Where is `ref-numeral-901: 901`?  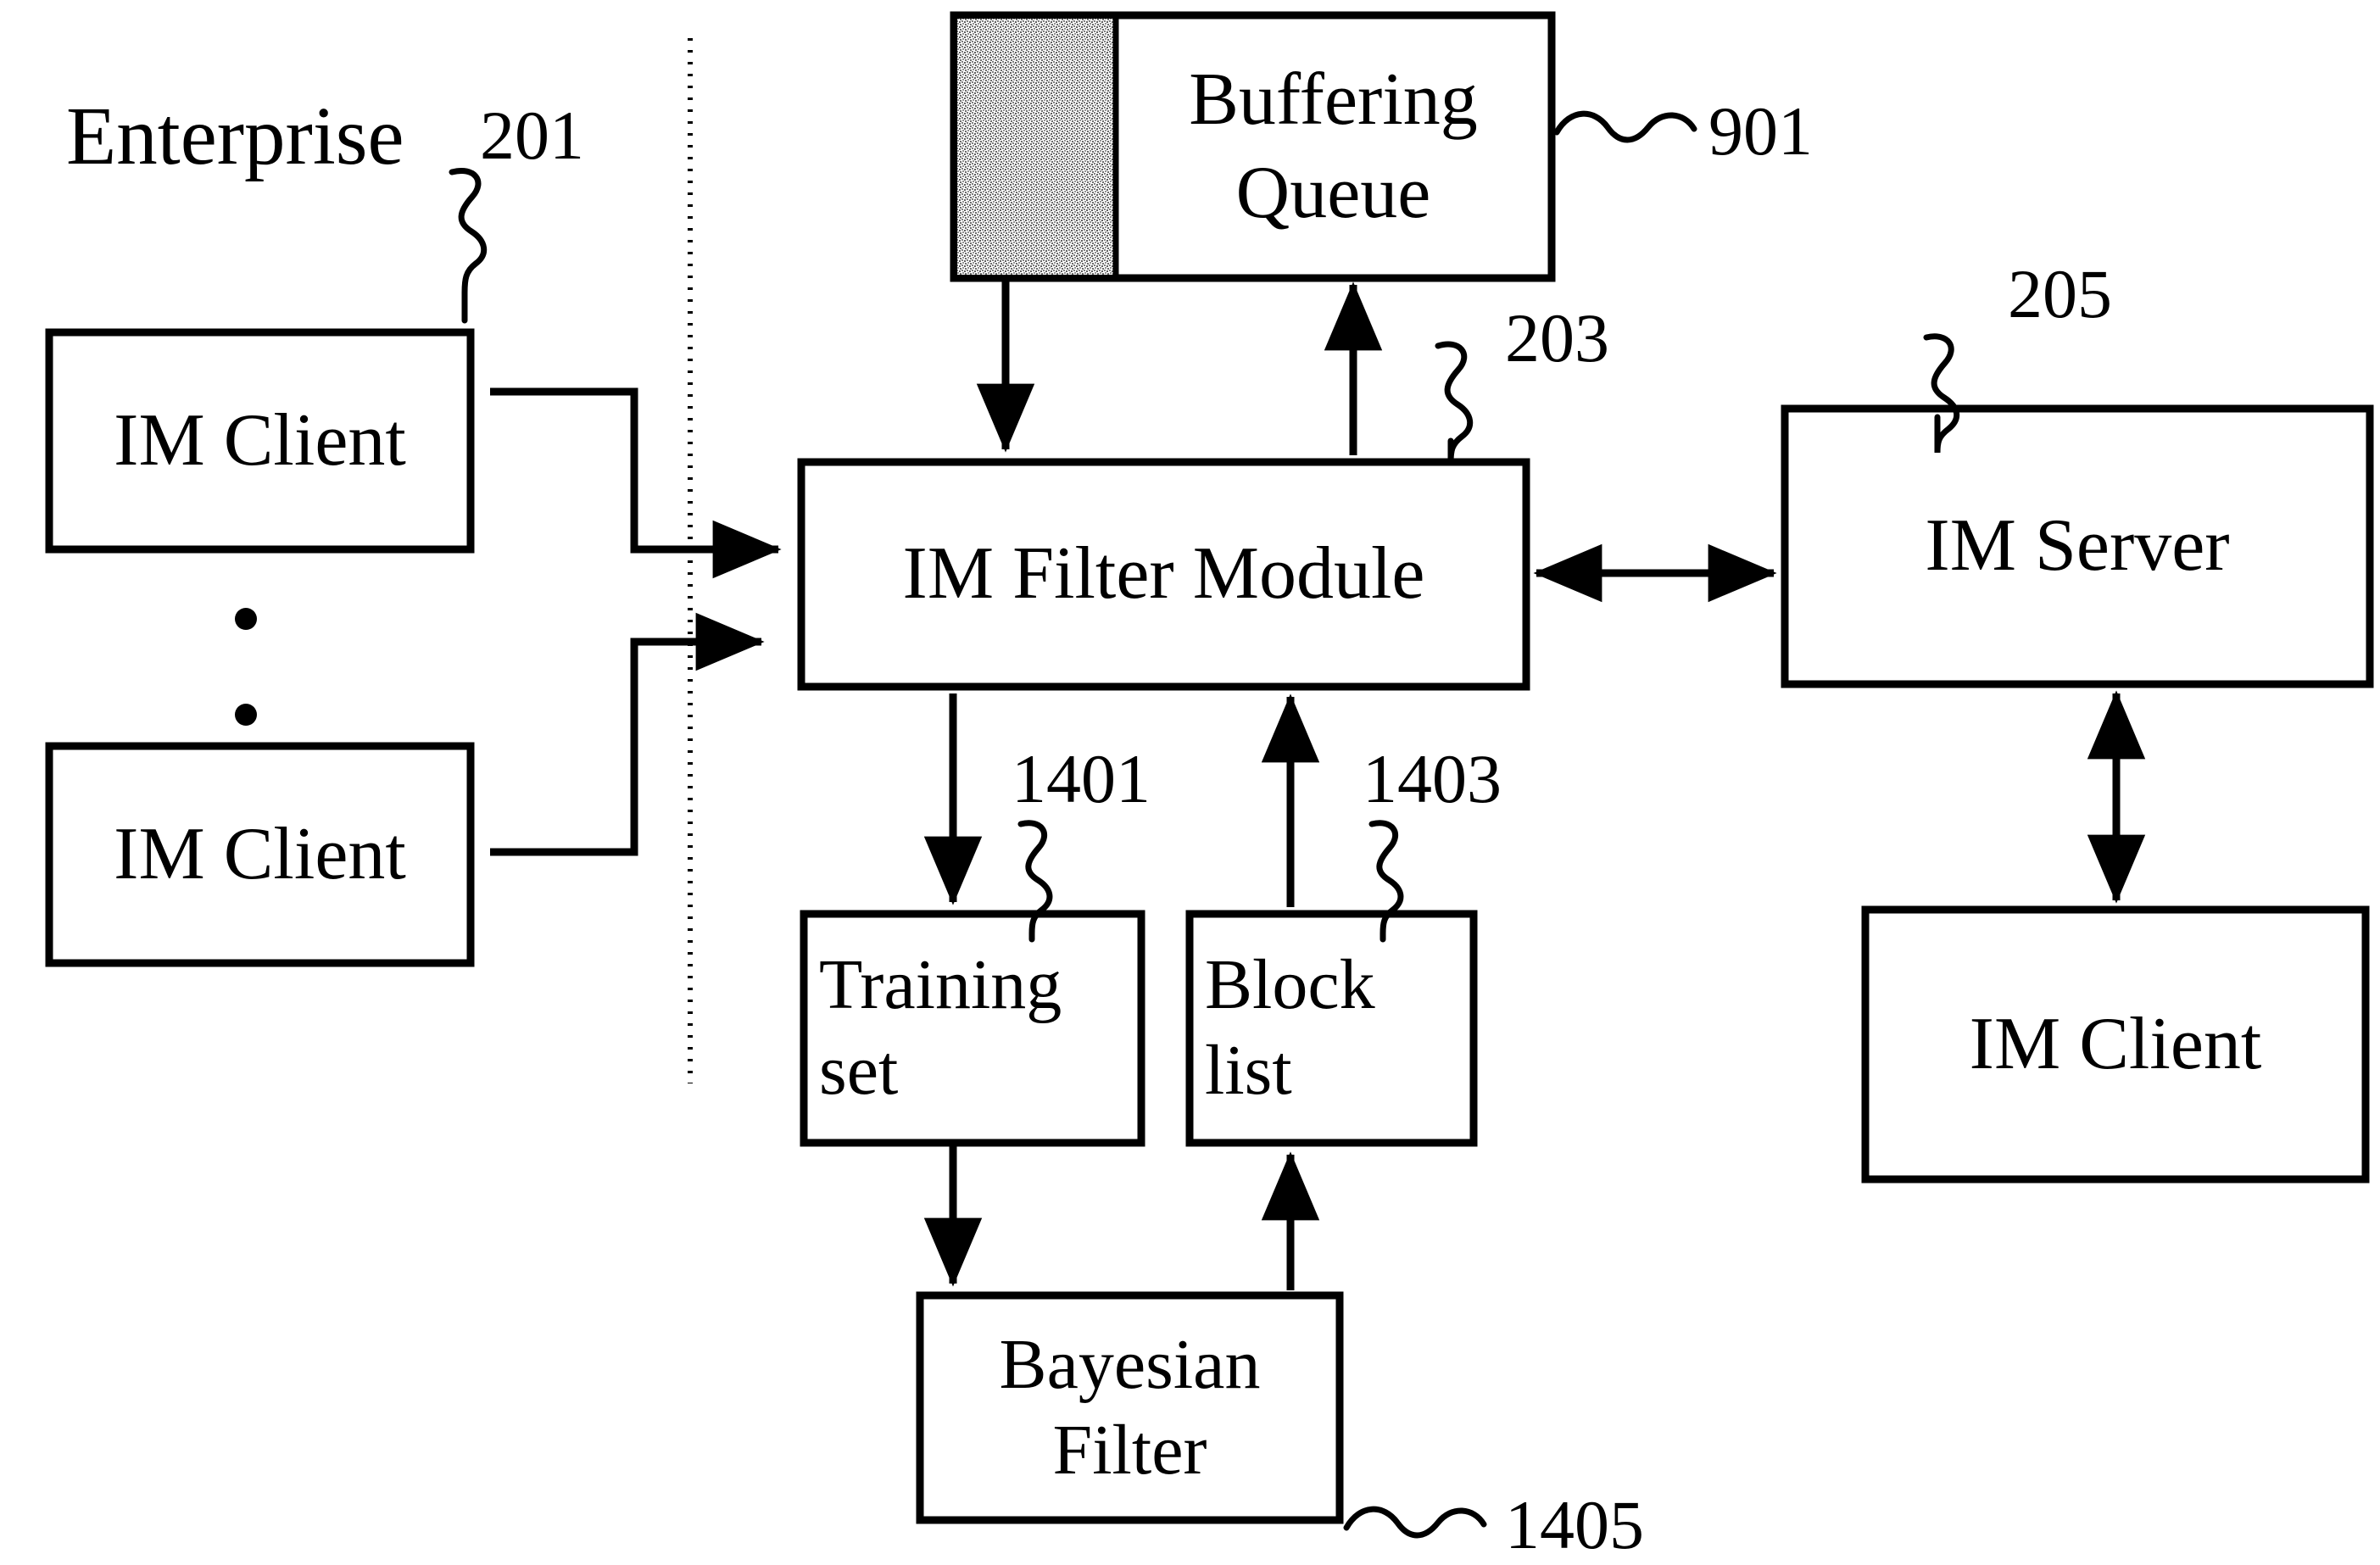
ref-numeral-901: 901 is located at coordinates (1761, 131).